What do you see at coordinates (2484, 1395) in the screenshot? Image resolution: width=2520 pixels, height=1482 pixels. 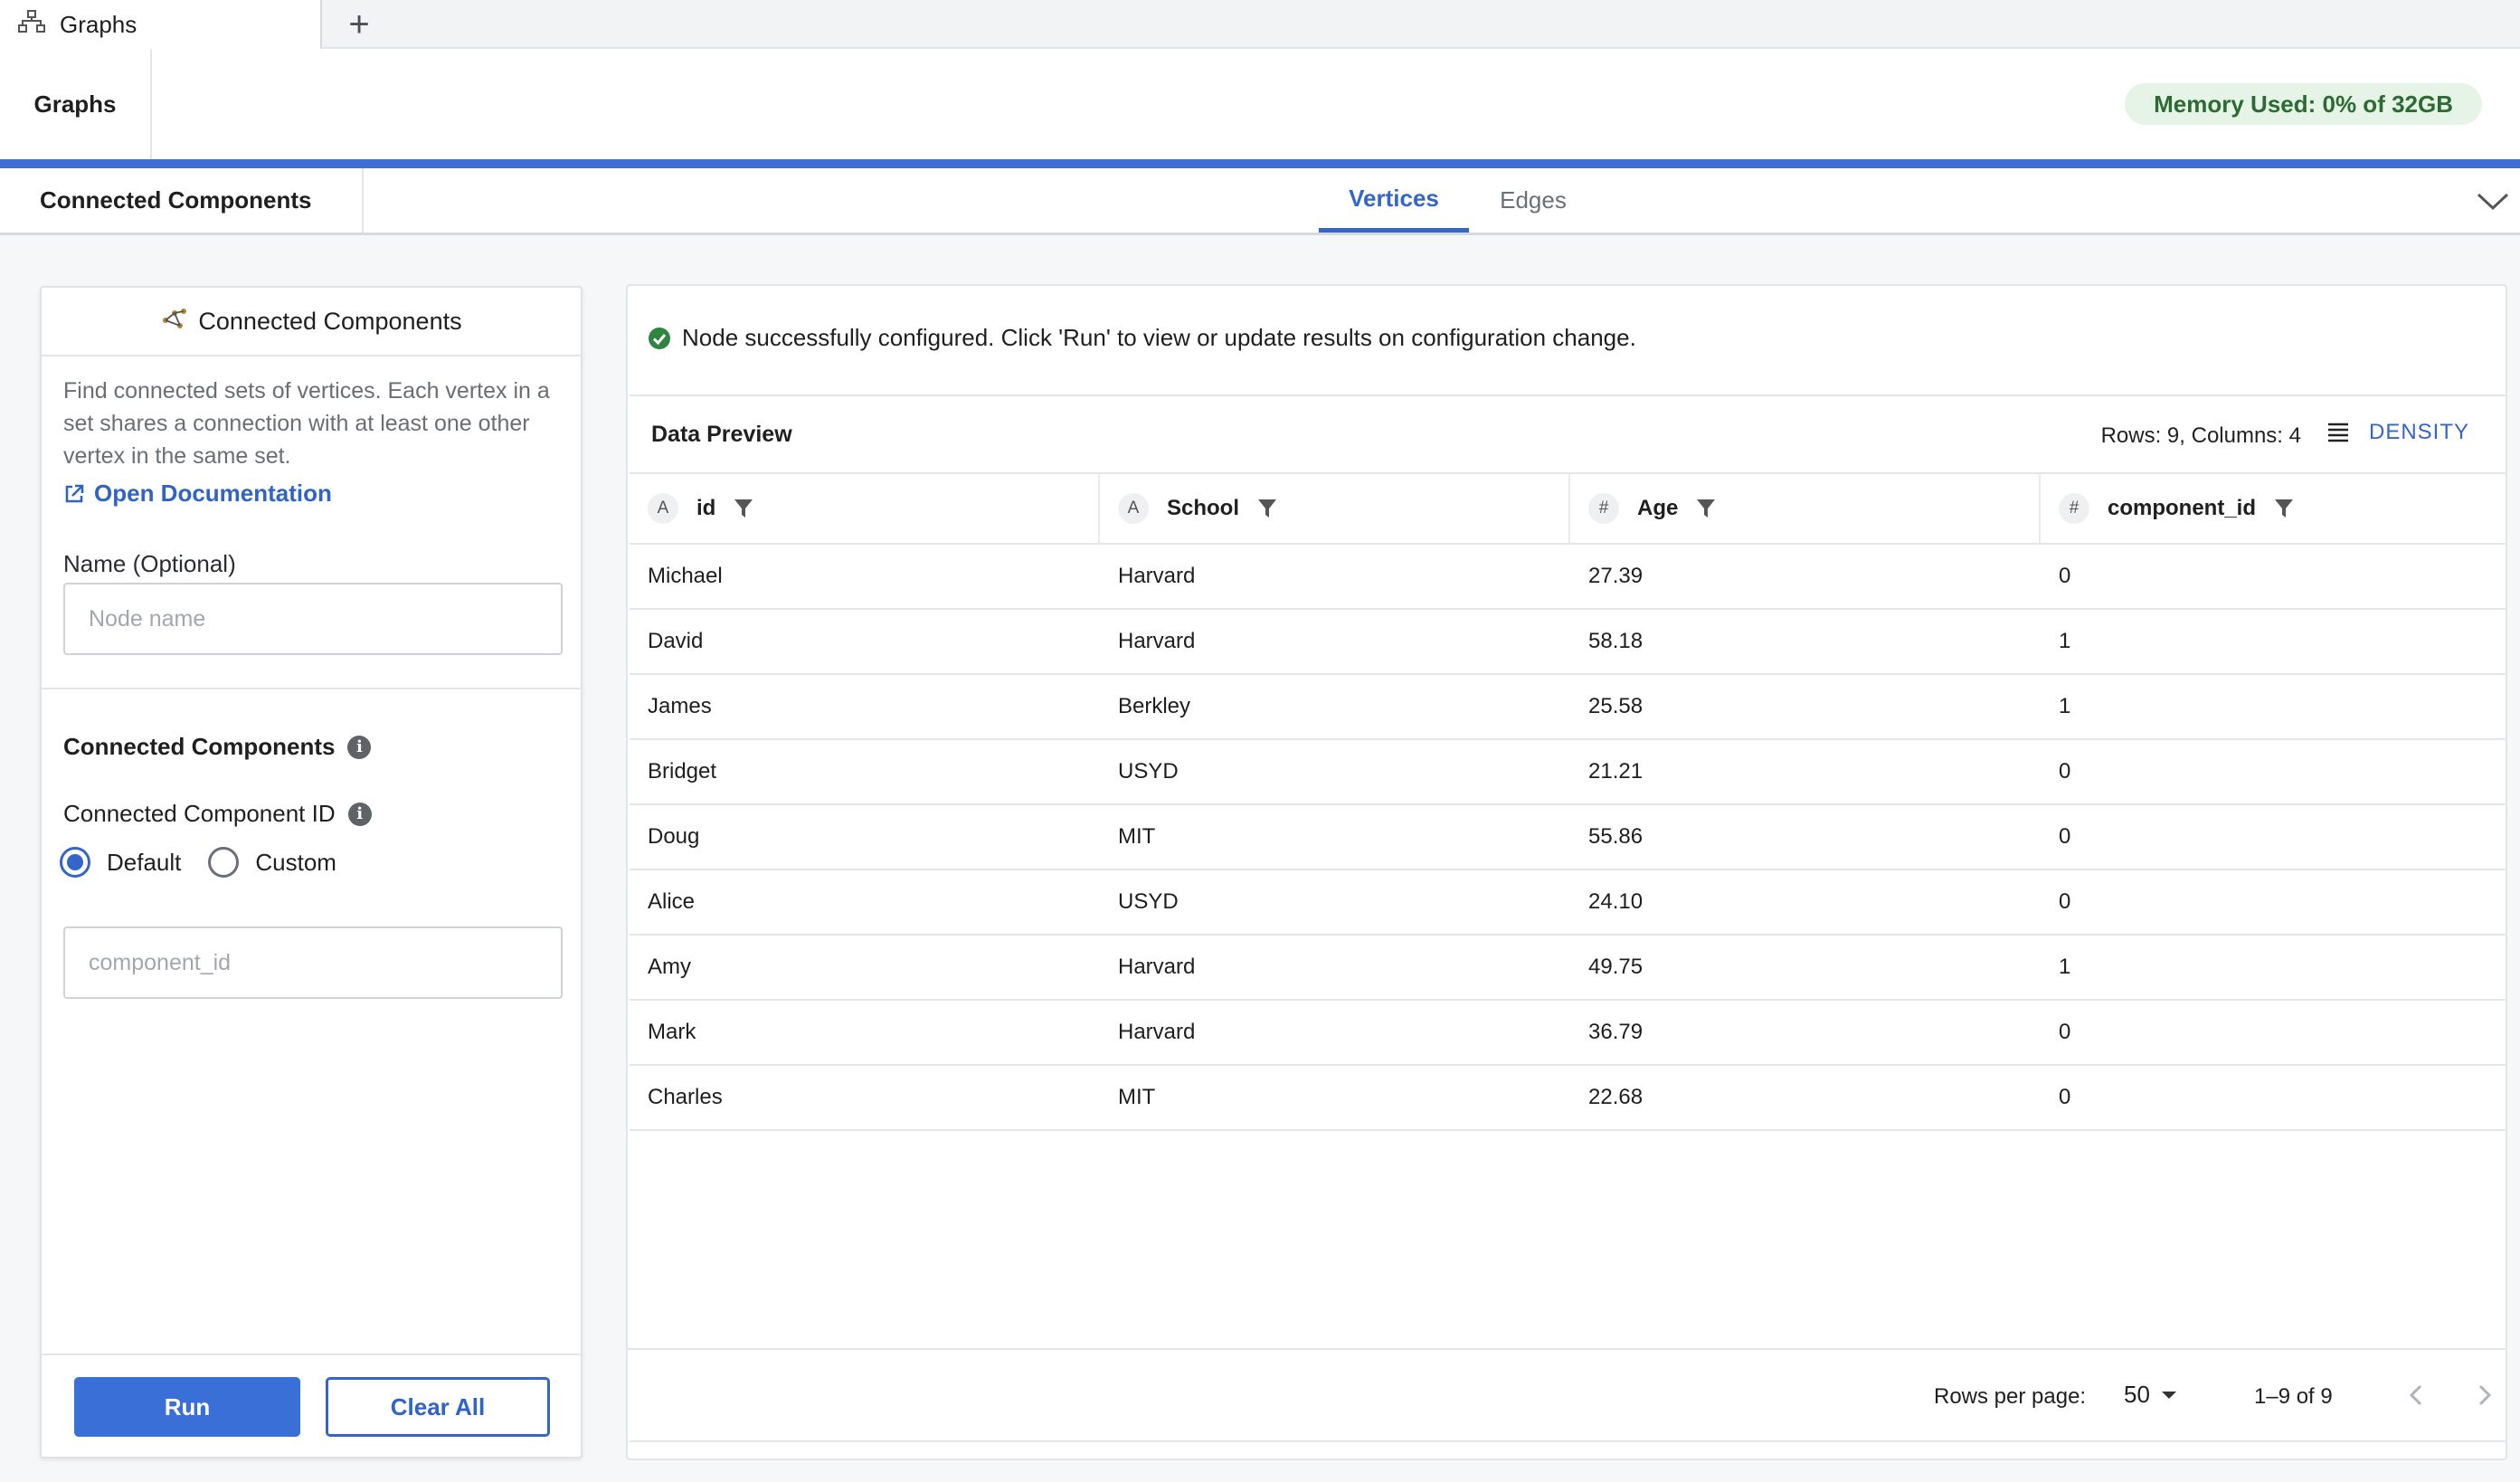 I see `chevron-right-icon` at bounding box center [2484, 1395].